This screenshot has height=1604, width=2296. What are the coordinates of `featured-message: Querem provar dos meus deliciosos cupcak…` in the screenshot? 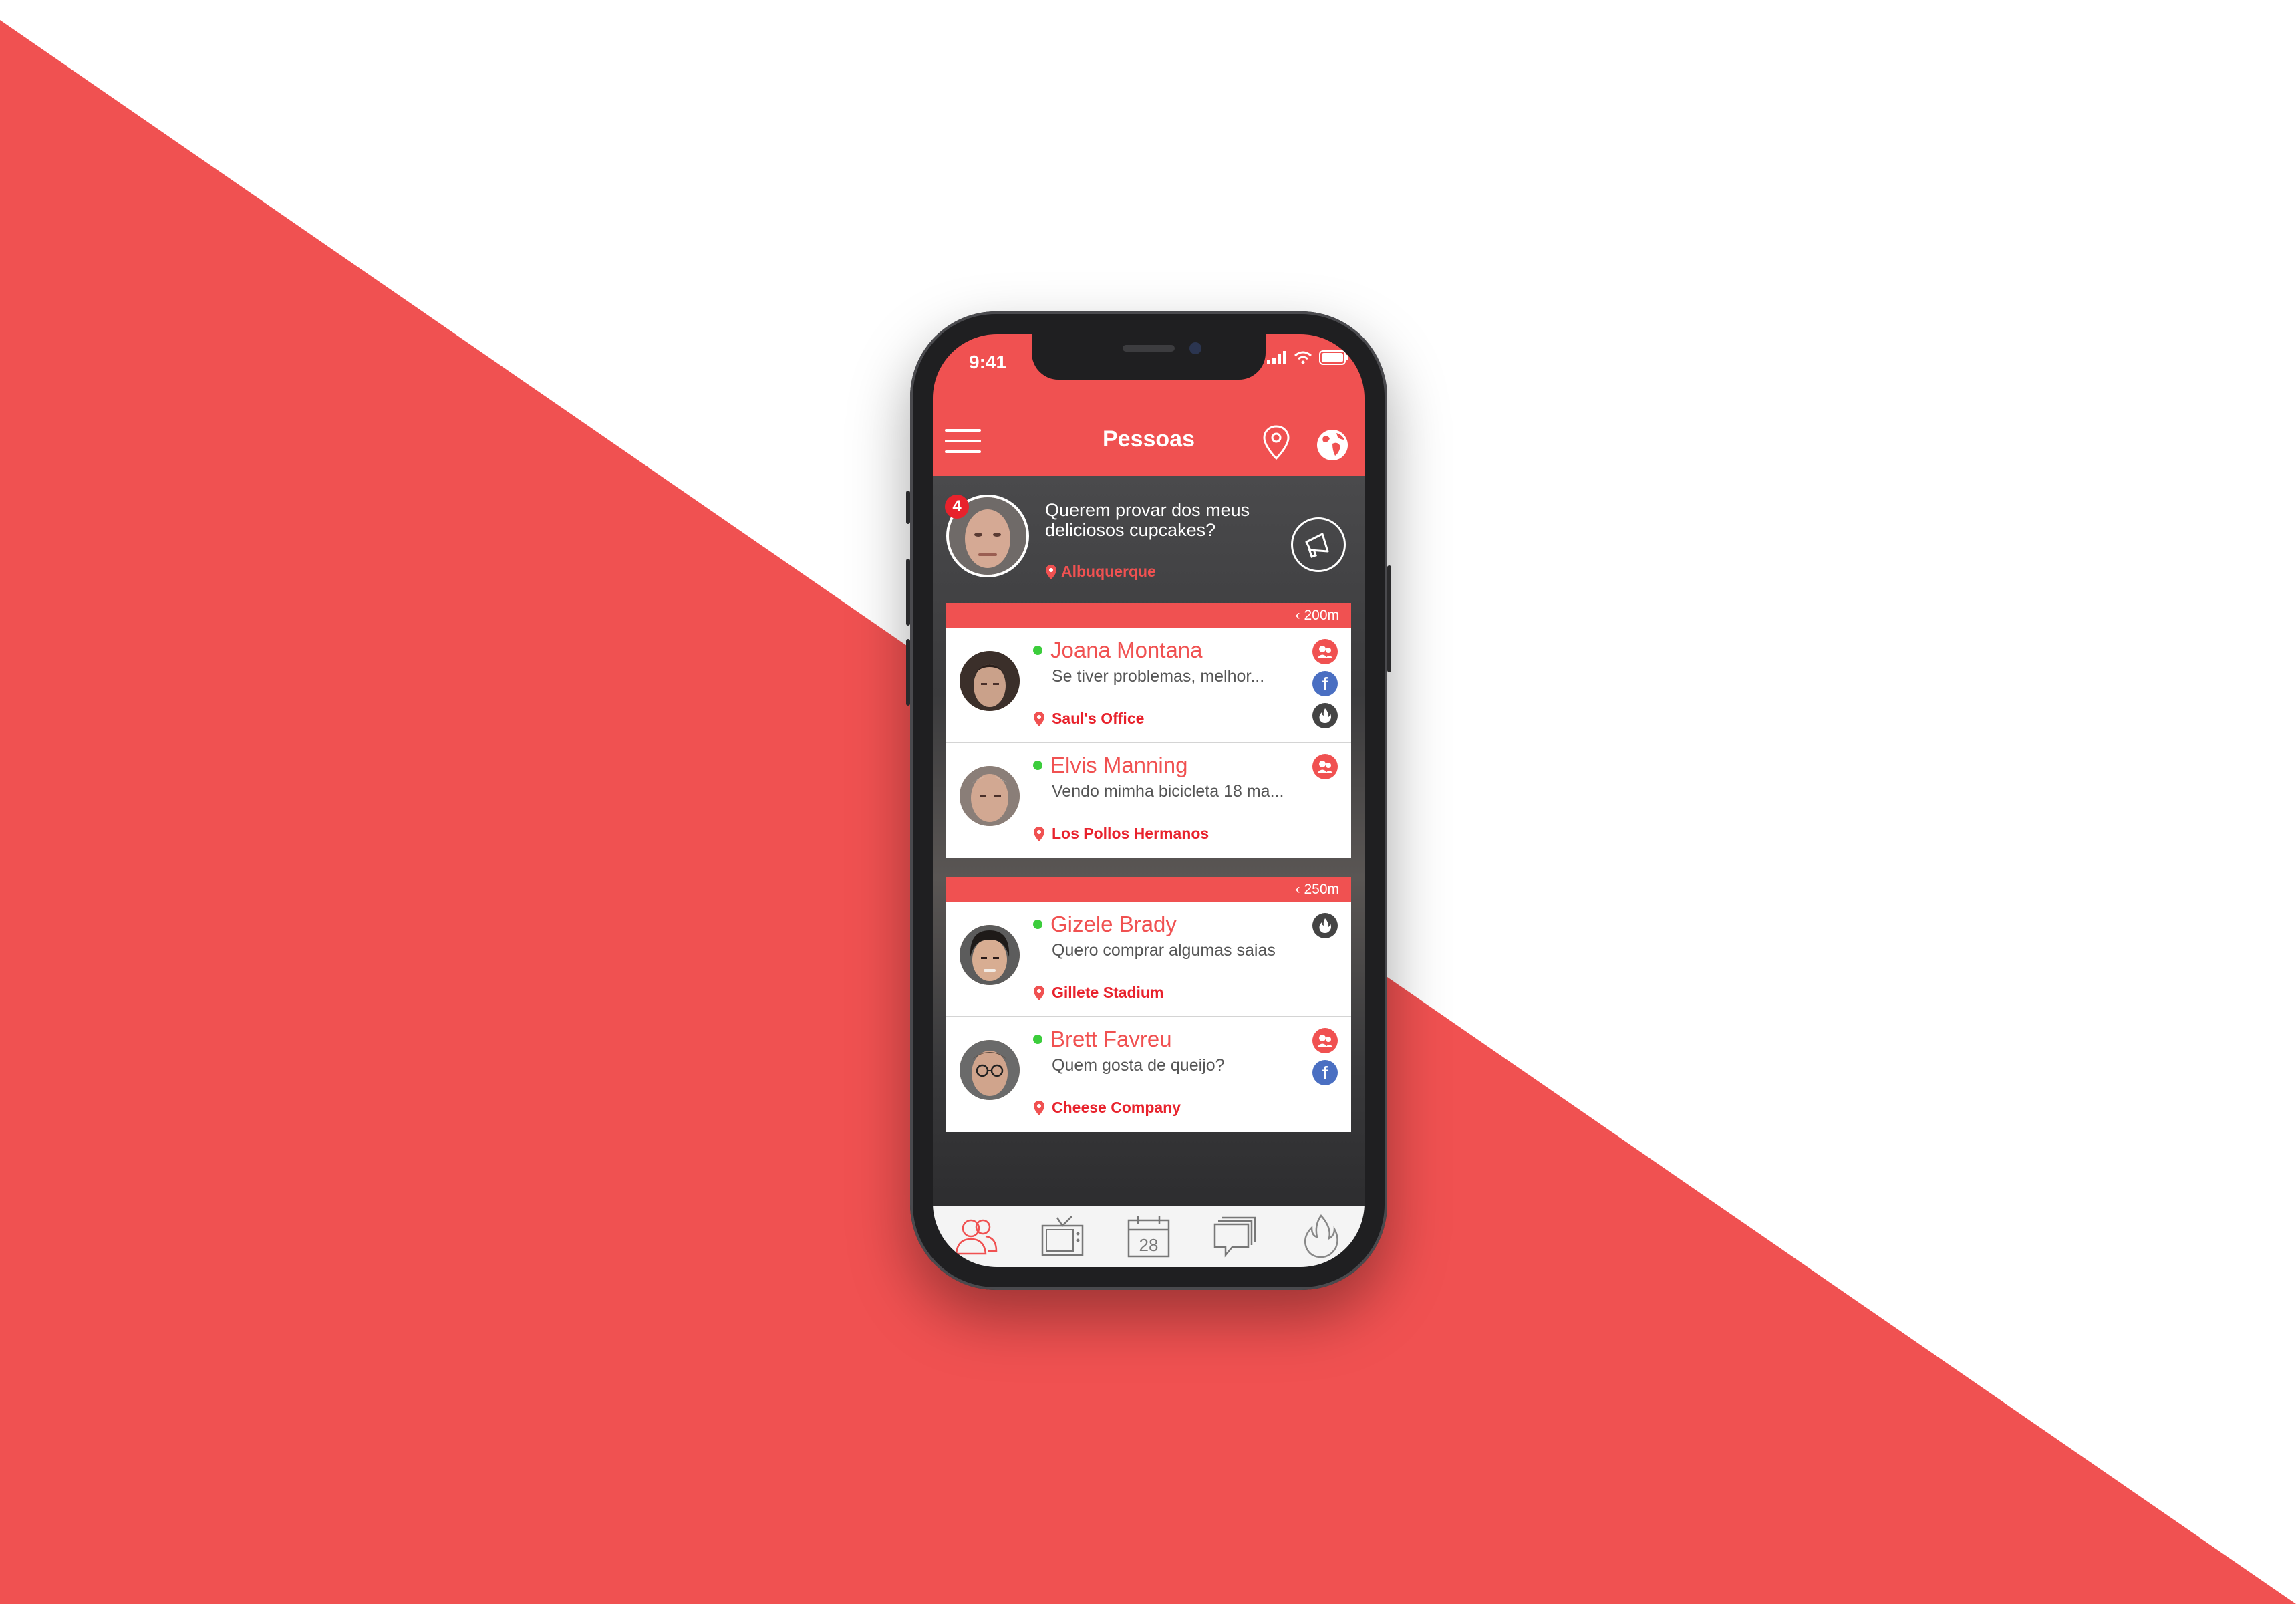 It's located at (1147, 520).